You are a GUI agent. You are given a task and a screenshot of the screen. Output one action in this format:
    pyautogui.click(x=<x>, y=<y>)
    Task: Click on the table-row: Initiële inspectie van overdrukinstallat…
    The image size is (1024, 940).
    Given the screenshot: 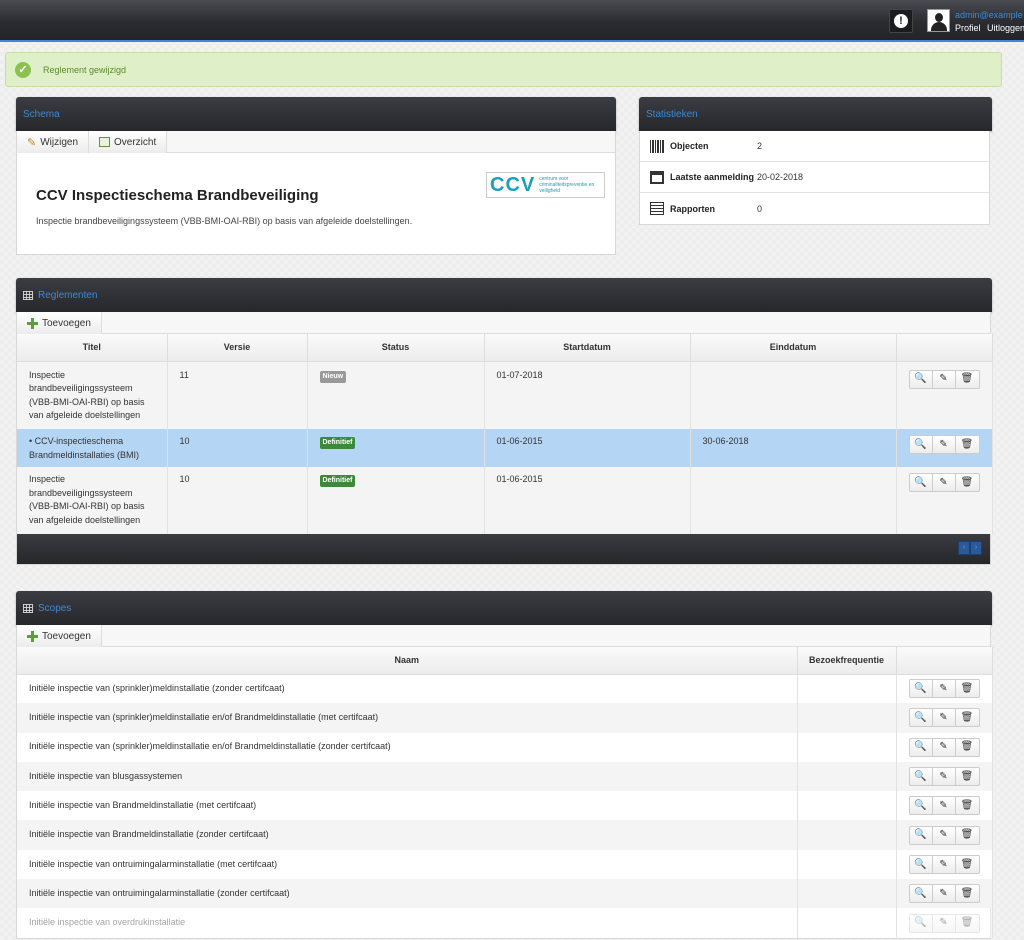 What is the action you would take?
    pyautogui.click(x=505, y=923)
    